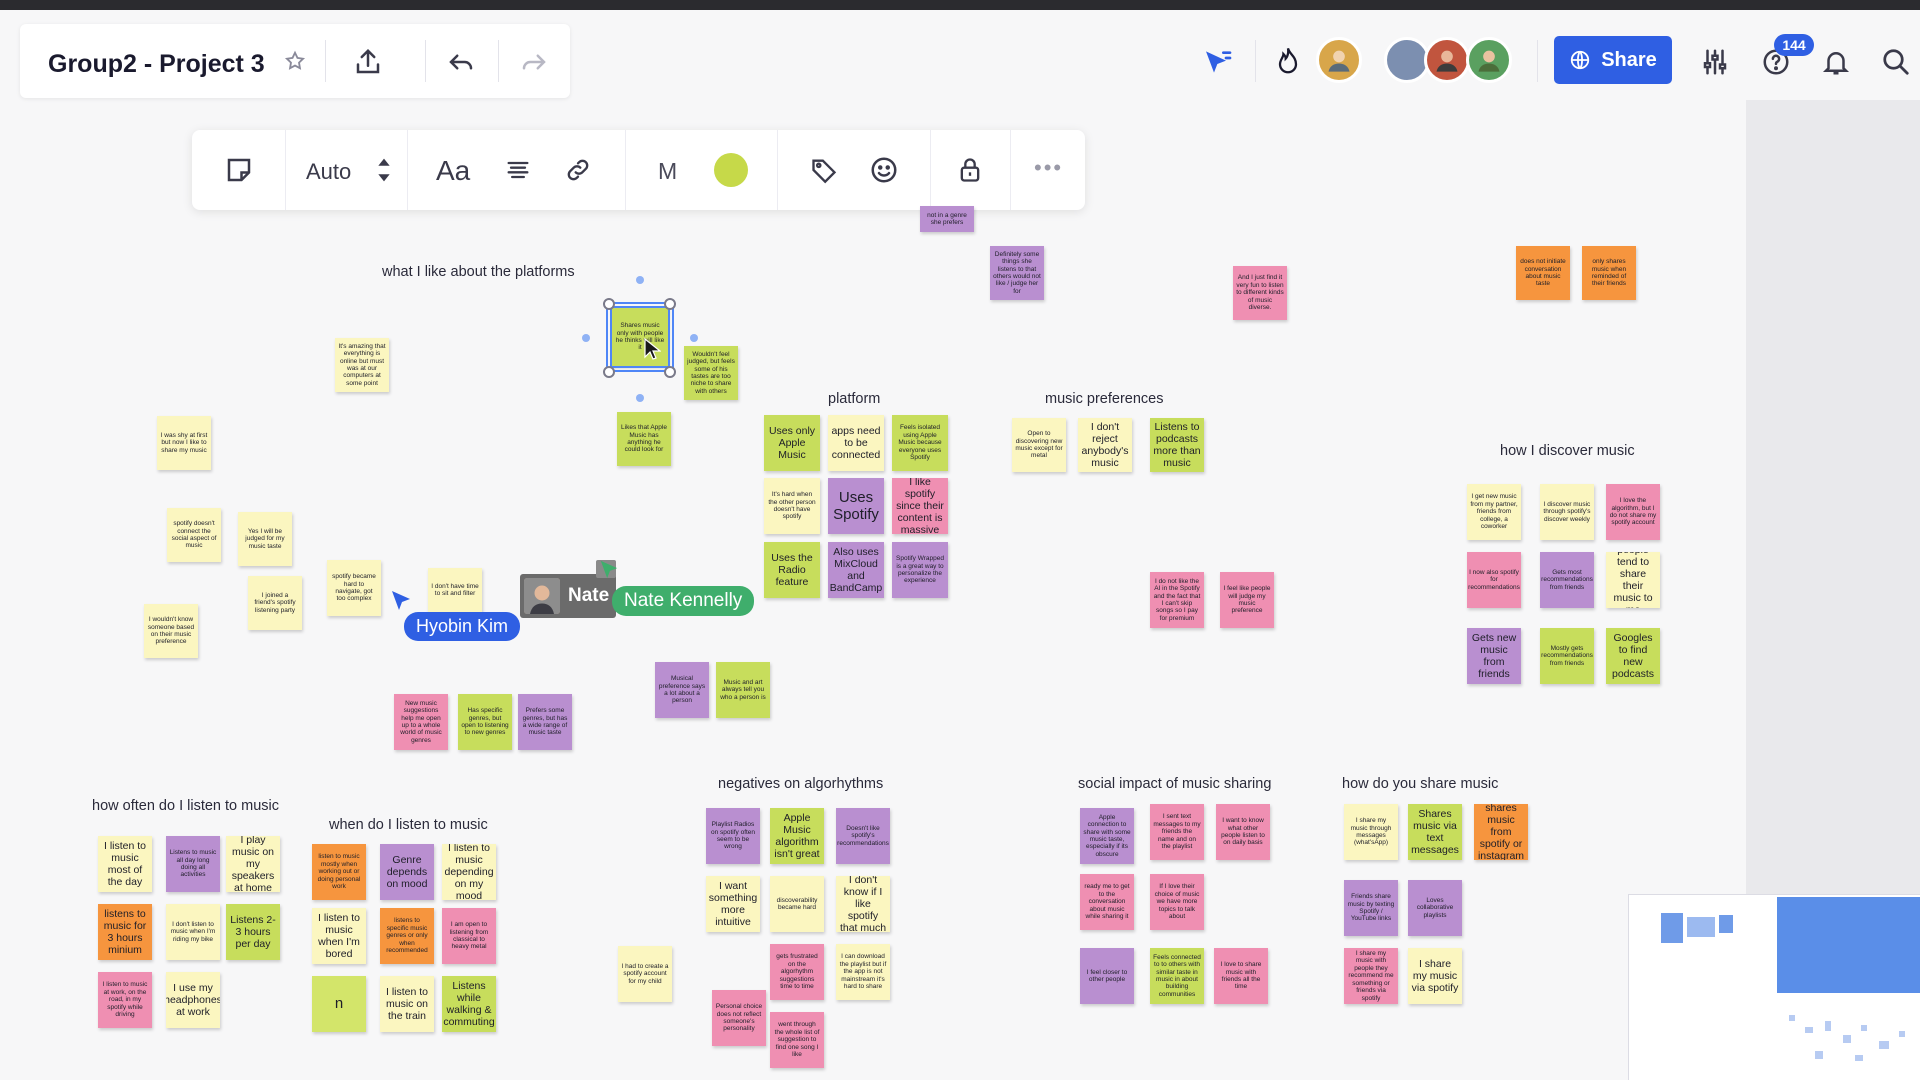  I want to click on sticky-color-swatch, so click(731, 170).